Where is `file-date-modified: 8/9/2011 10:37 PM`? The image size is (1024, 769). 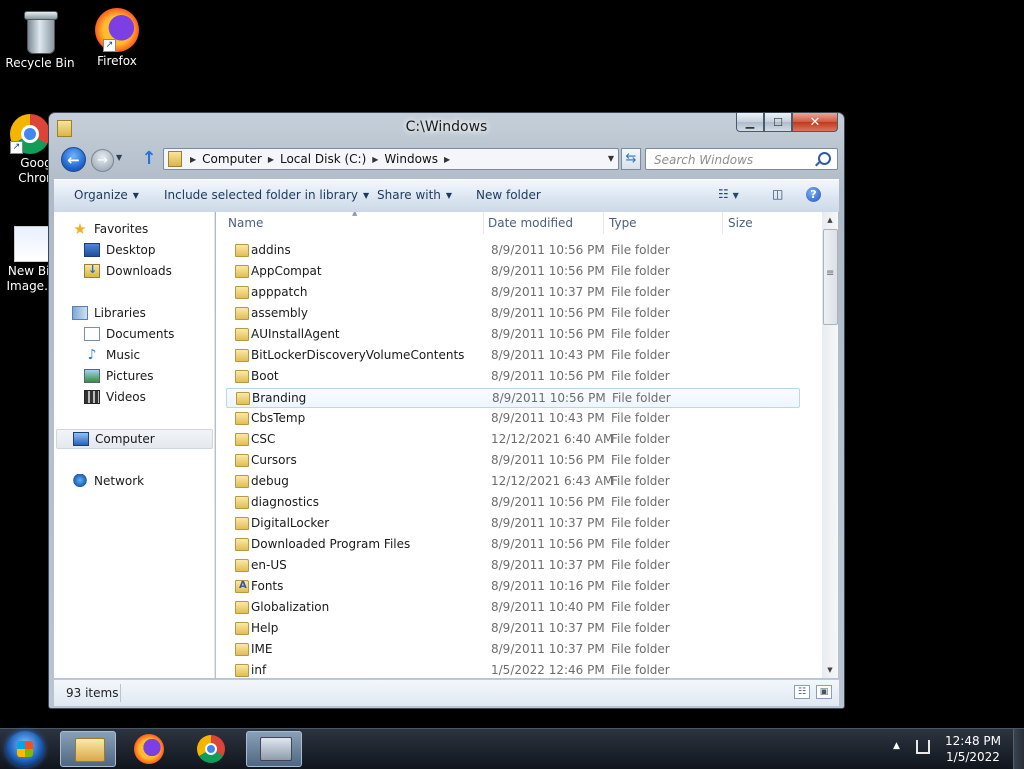
file-date-modified: 8/9/2011 10:37 PM is located at coordinates (548, 292).